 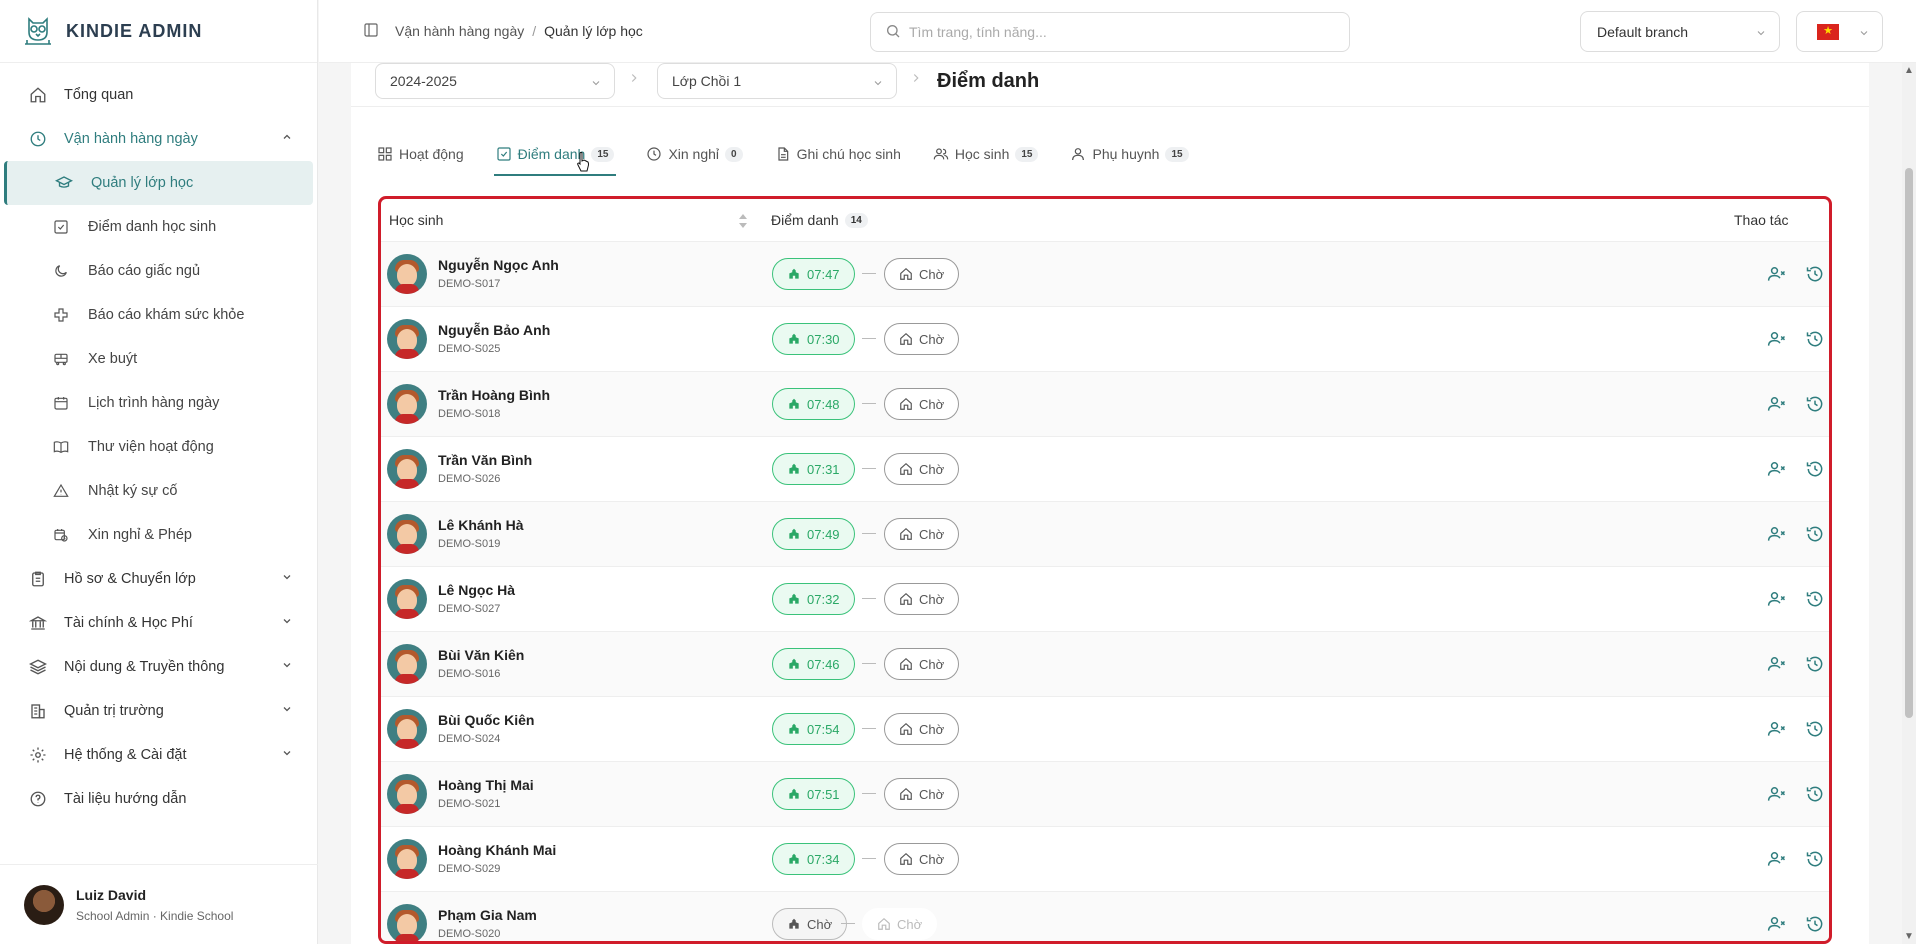 What do you see at coordinates (372, 31) in the screenshot?
I see `sidebar-toggle-icon` at bounding box center [372, 31].